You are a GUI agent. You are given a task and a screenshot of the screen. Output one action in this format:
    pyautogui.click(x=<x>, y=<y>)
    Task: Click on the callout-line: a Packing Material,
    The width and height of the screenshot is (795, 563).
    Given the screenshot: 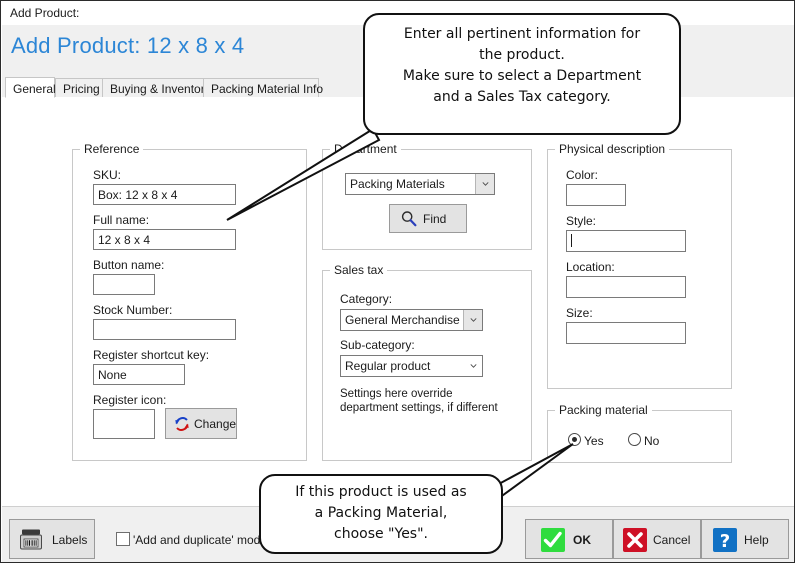 What is the action you would take?
    pyautogui.click(x=381, y=513)
    